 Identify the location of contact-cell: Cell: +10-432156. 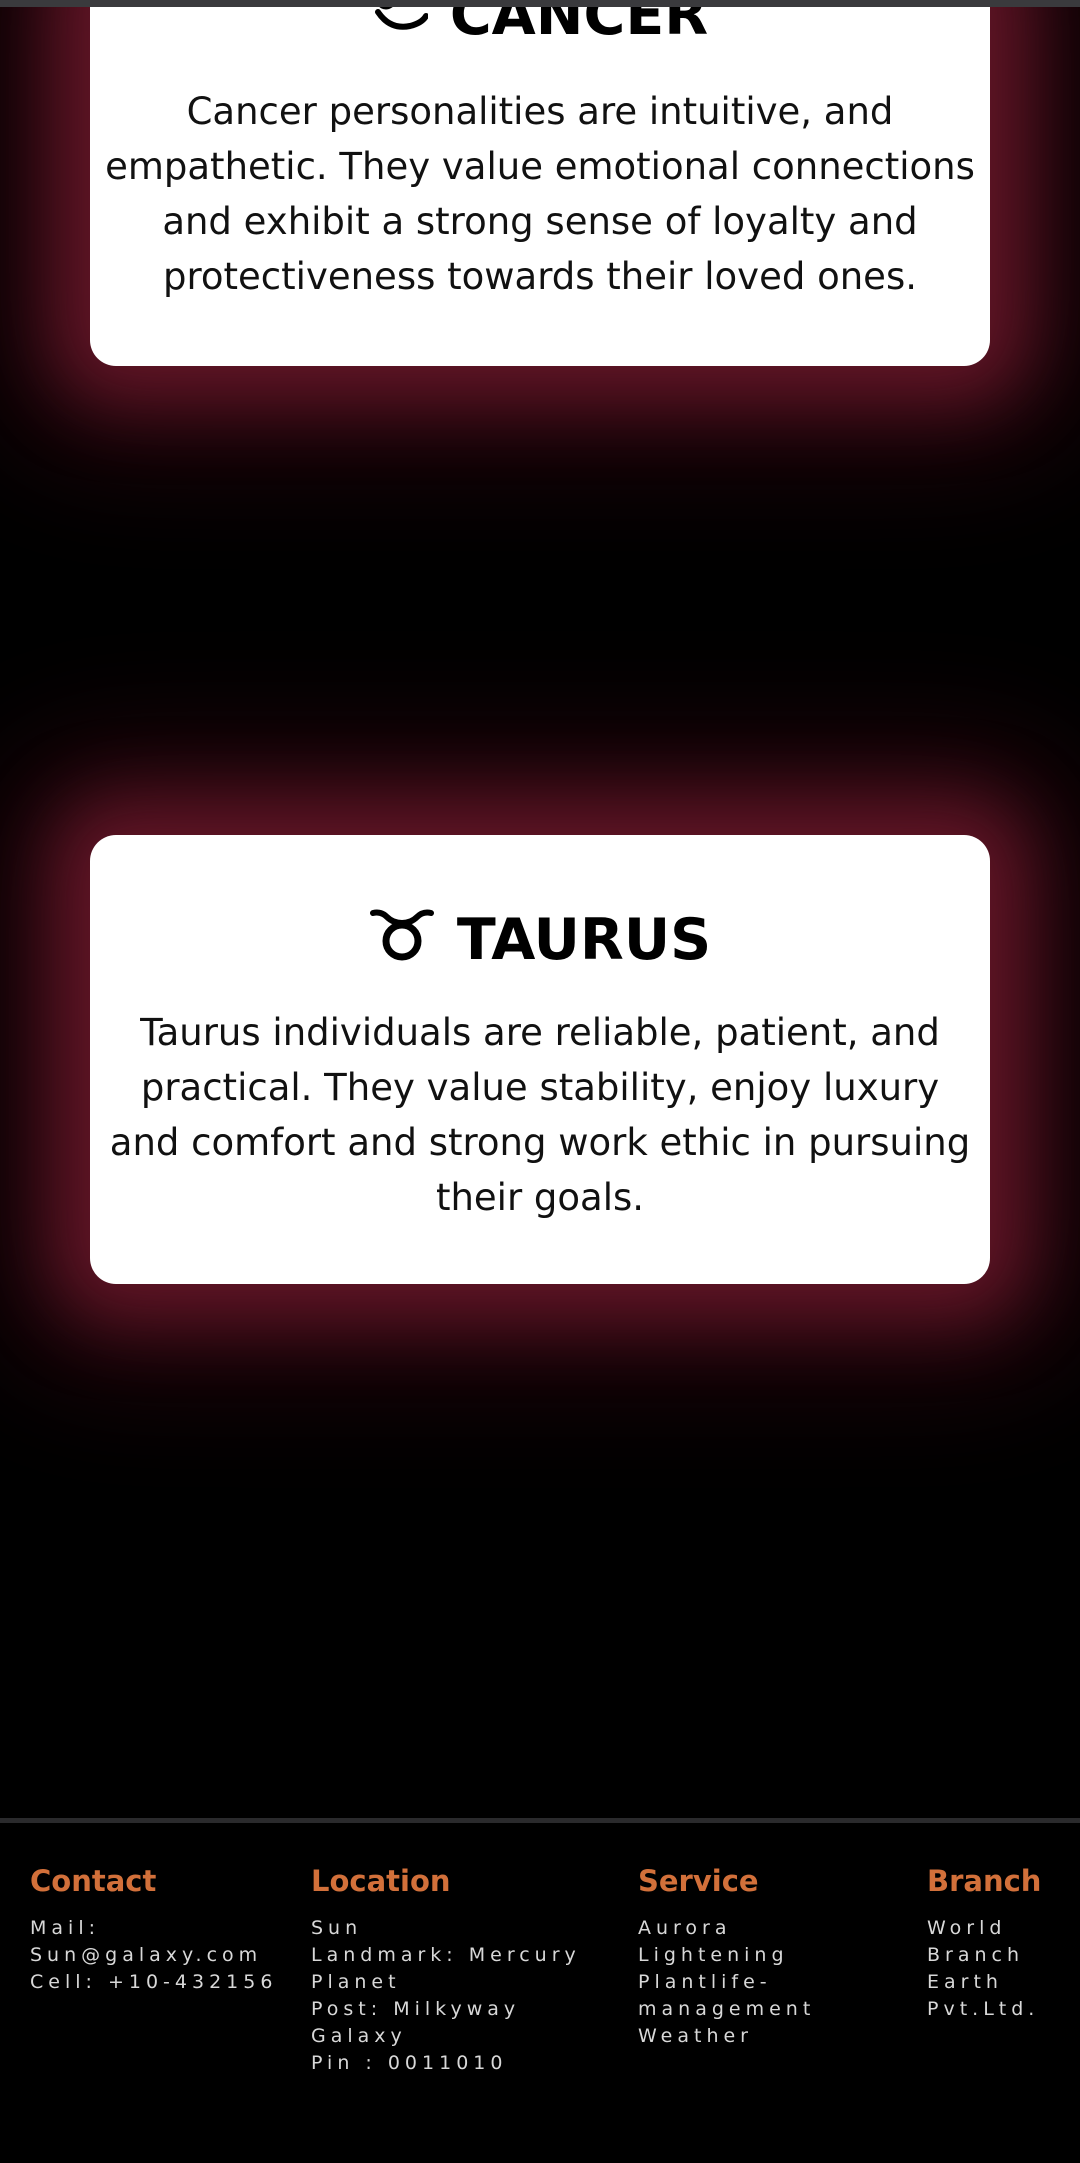
(153, 1982).